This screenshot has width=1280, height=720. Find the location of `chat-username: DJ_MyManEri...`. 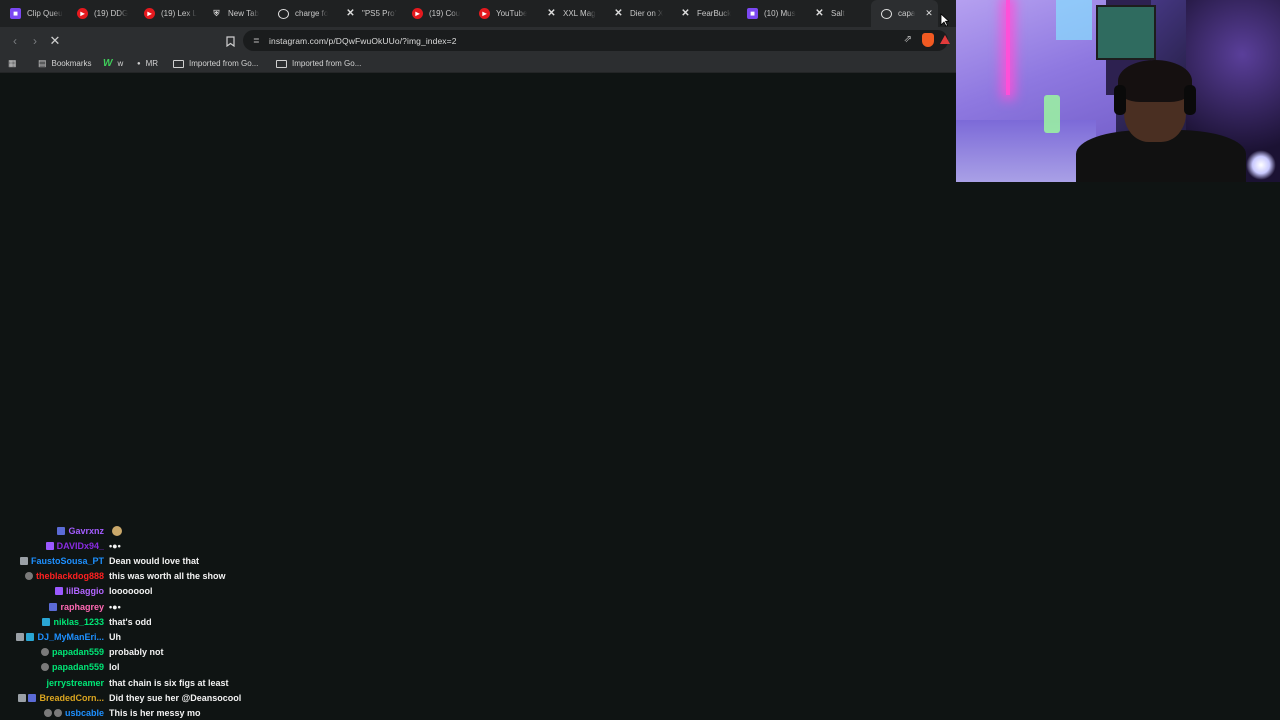

chat-username: DJ_MyManEri... is located at coordinates (70, 637).